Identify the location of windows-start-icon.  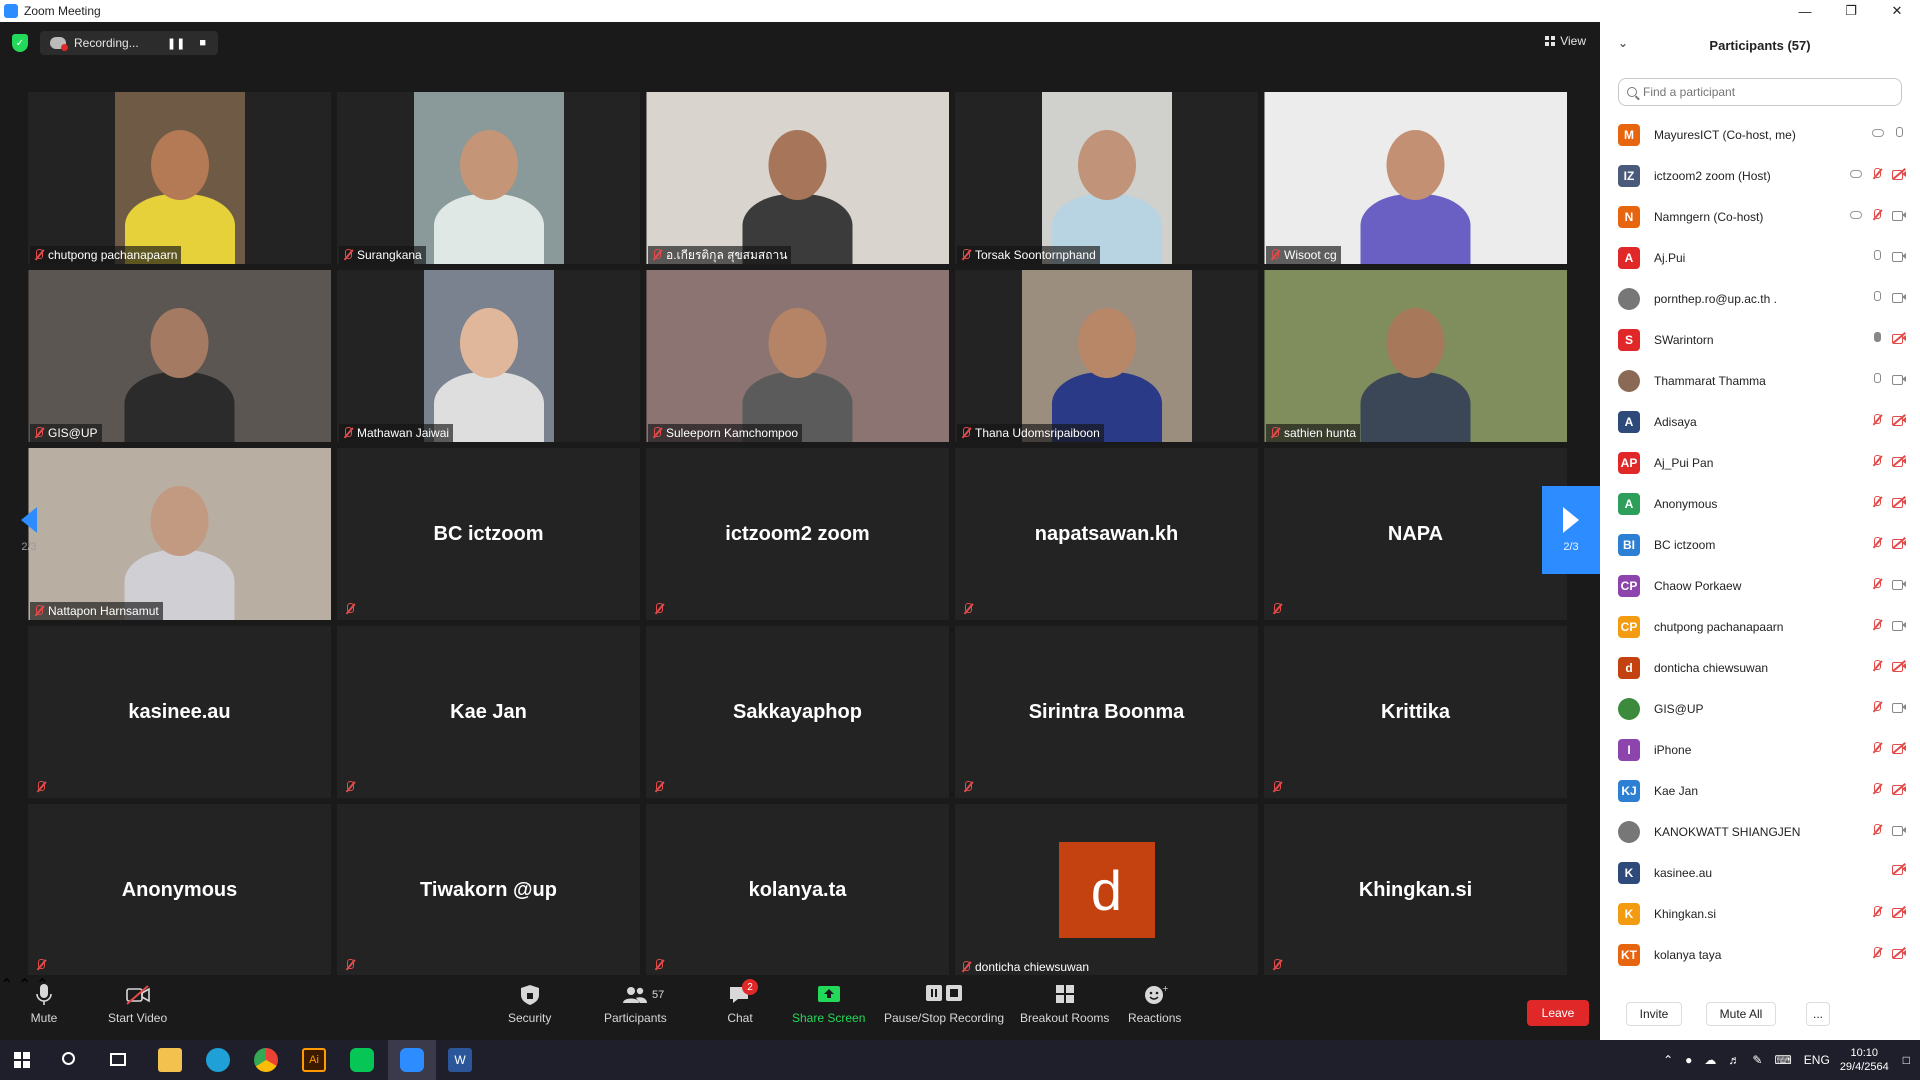
(22, 1060).